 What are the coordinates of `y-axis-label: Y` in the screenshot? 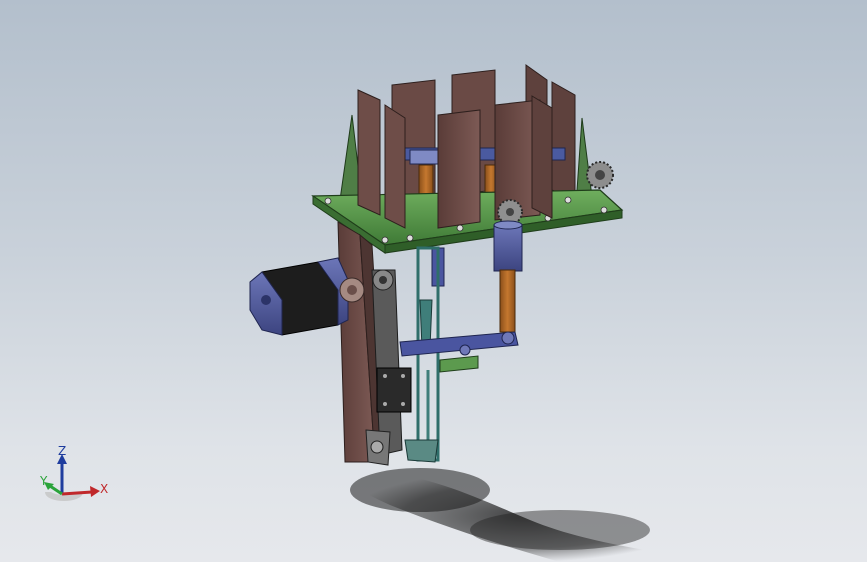 It's located at (44, 481).